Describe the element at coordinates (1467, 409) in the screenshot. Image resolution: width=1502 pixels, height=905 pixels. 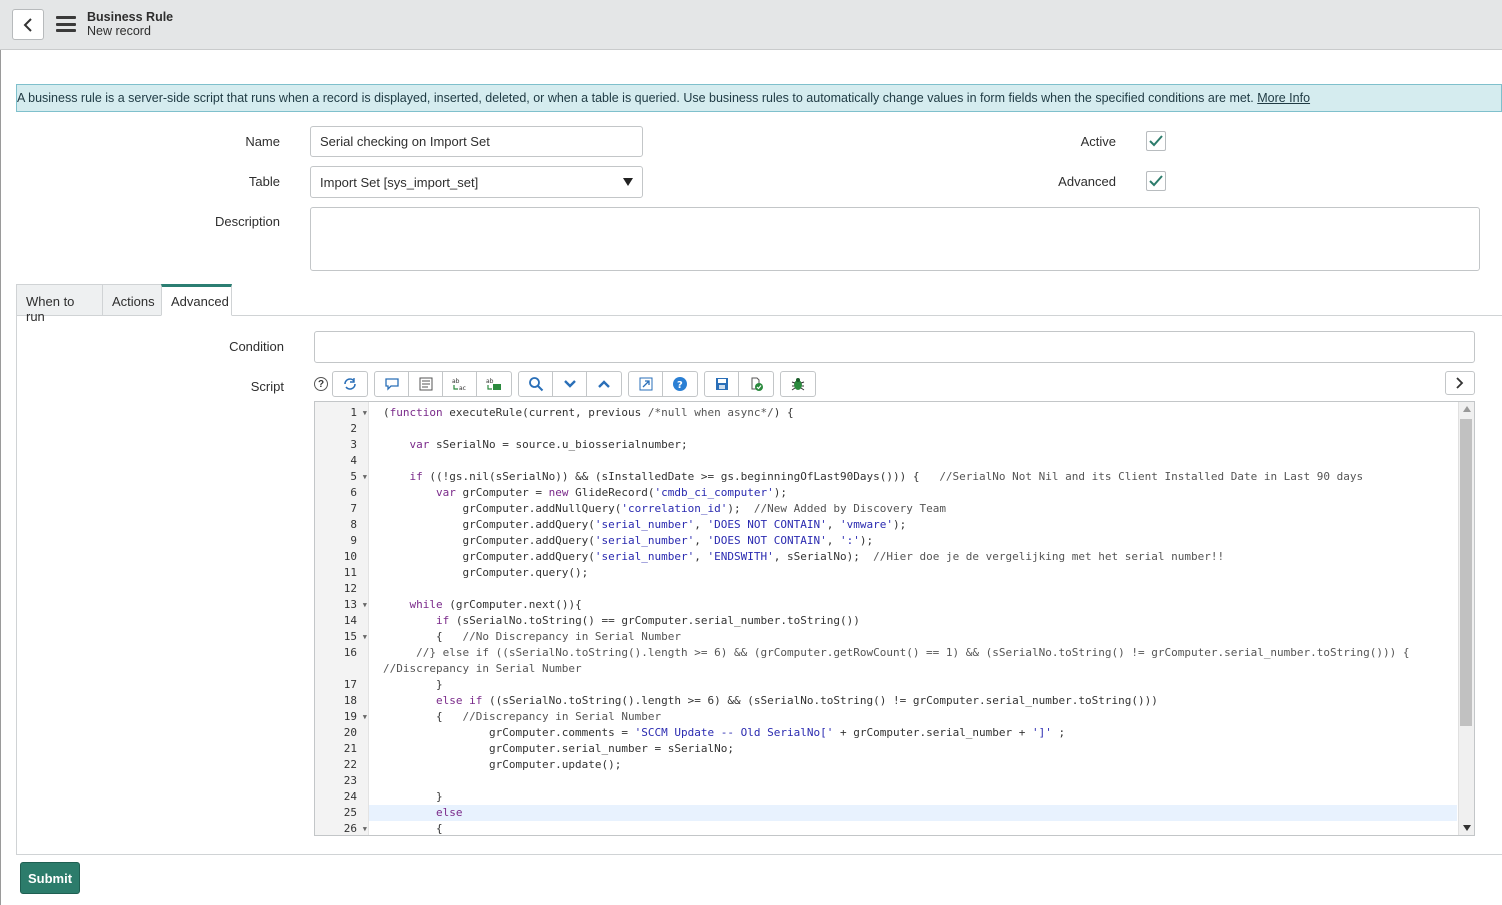
I see `scroll-up-icon` at that location.